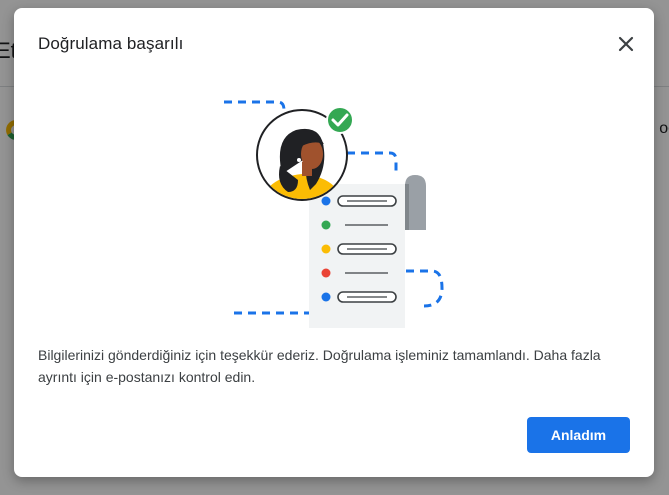 This screenshot has height=495, width=669. I want to click on checklist-document-icon, so click(367, 251).